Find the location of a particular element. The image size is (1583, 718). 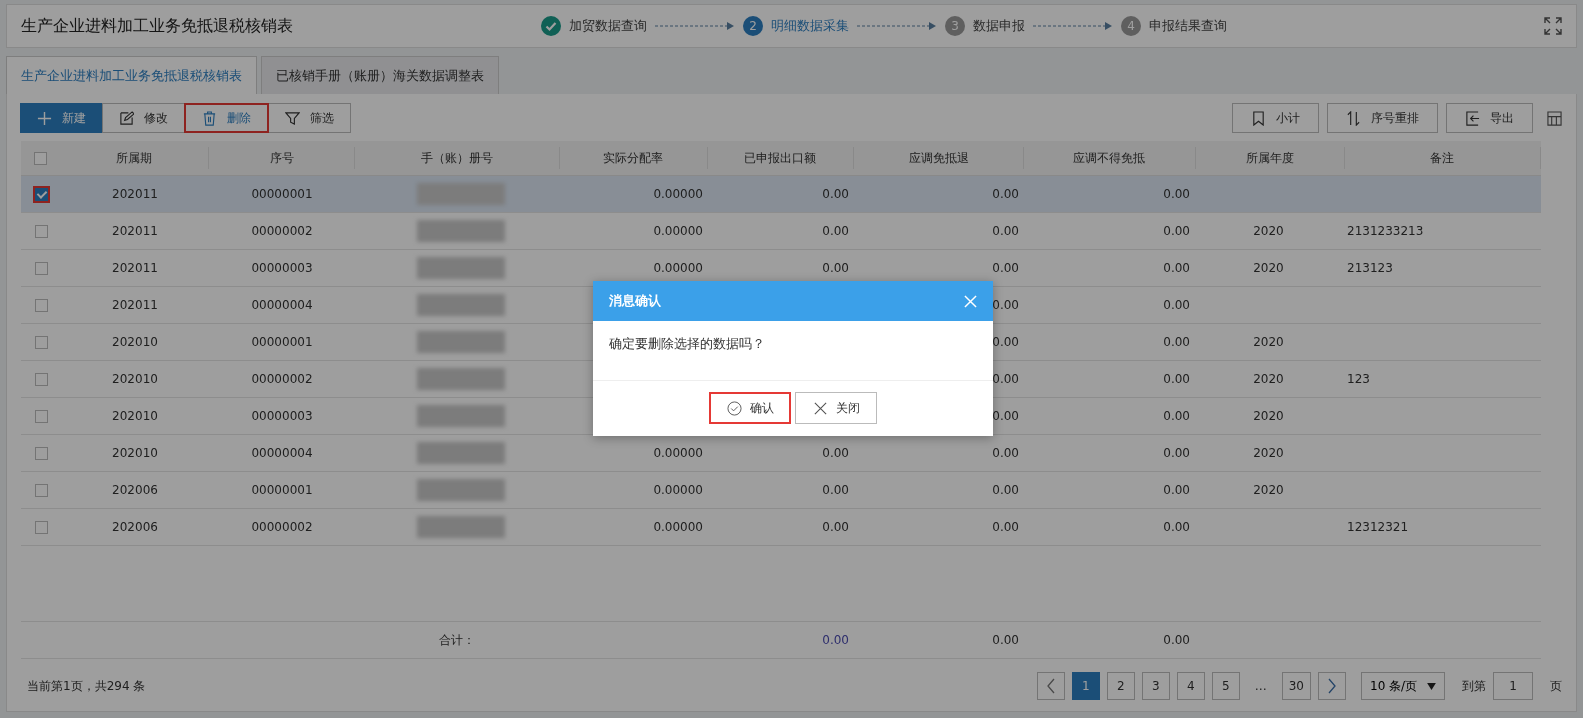

column-header: 应调不得免抵 is located at coordinates (1110, 158).